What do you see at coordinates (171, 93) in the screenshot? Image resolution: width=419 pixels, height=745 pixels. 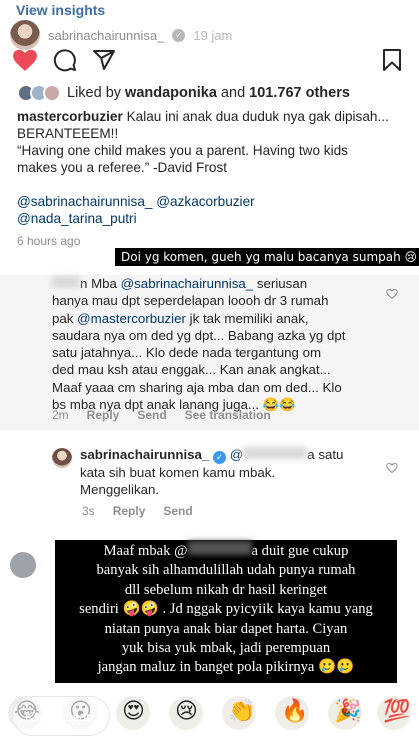 I see `liked-by-user: wandaponika` at bounding box center [171, 93].